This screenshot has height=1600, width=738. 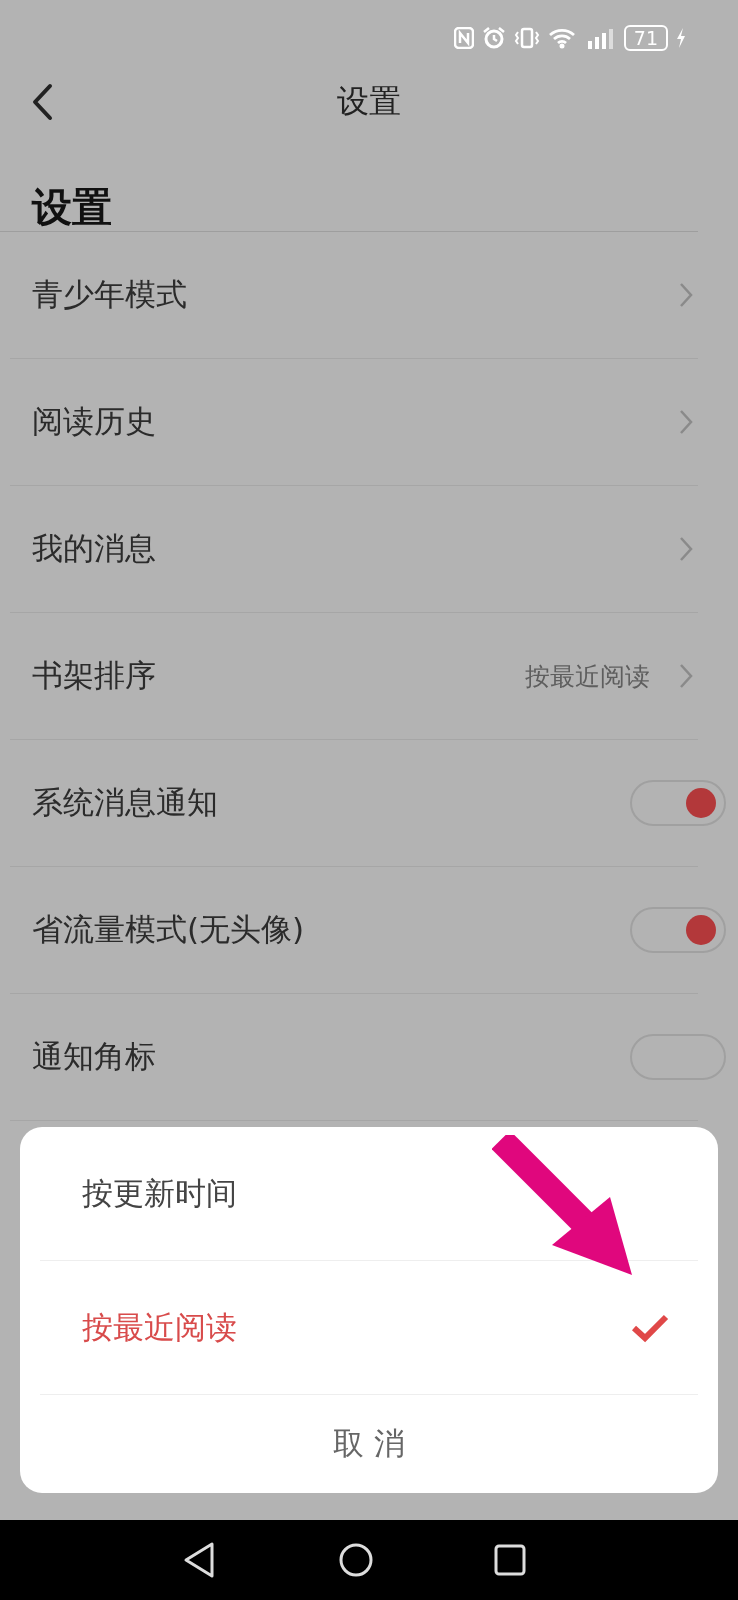 What do you see at coordinates (587, 676) in the screenshot?
I see `setting-value: 按最近阅读` at bounding box center [587, 676].